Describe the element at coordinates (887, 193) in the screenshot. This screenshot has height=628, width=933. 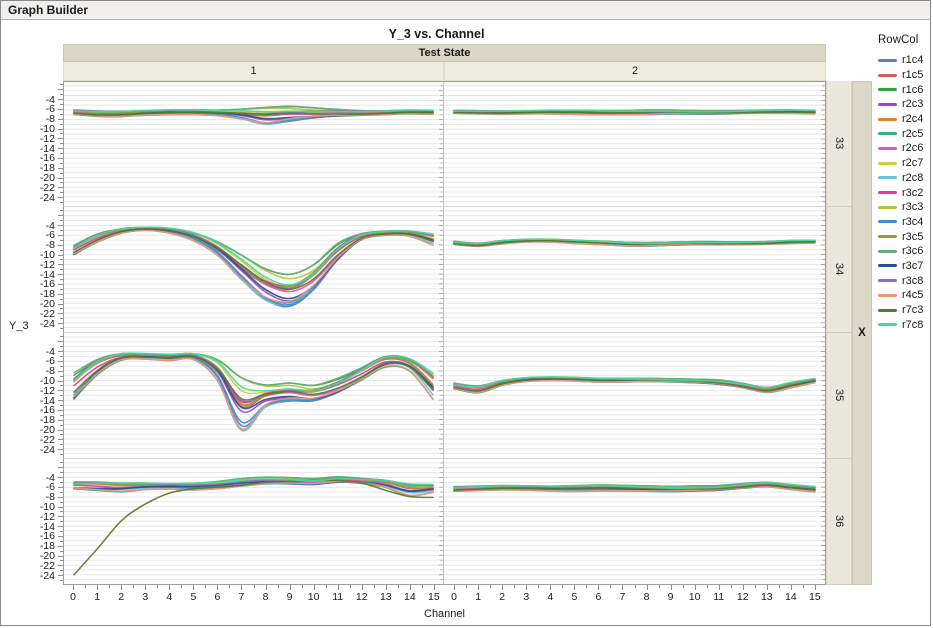
I see `legend-swatch-r3c2` at that location.